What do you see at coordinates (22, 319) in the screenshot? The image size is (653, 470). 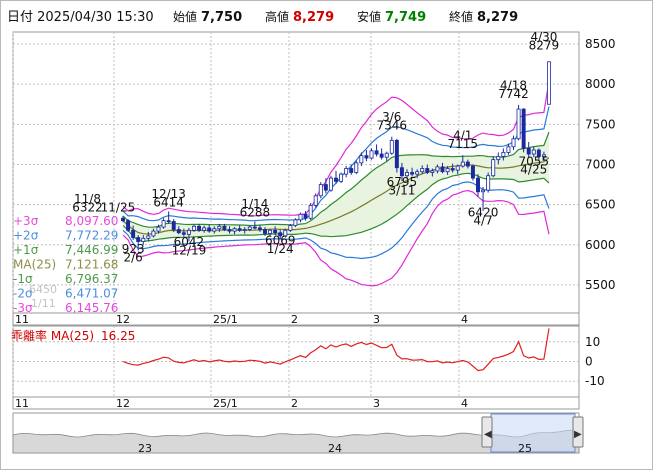 I see `x-month-label: 11` at bounding box center [22, 319].